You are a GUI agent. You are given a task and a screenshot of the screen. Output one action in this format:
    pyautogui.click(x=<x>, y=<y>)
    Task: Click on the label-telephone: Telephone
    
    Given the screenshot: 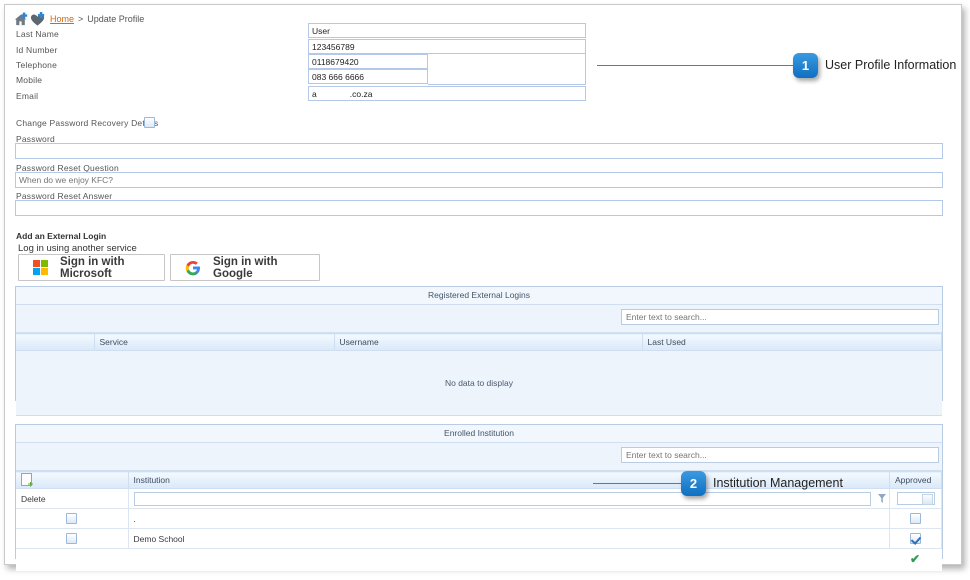 What is the action you would take?
    pyautogui.click(x=37, y=65)
    